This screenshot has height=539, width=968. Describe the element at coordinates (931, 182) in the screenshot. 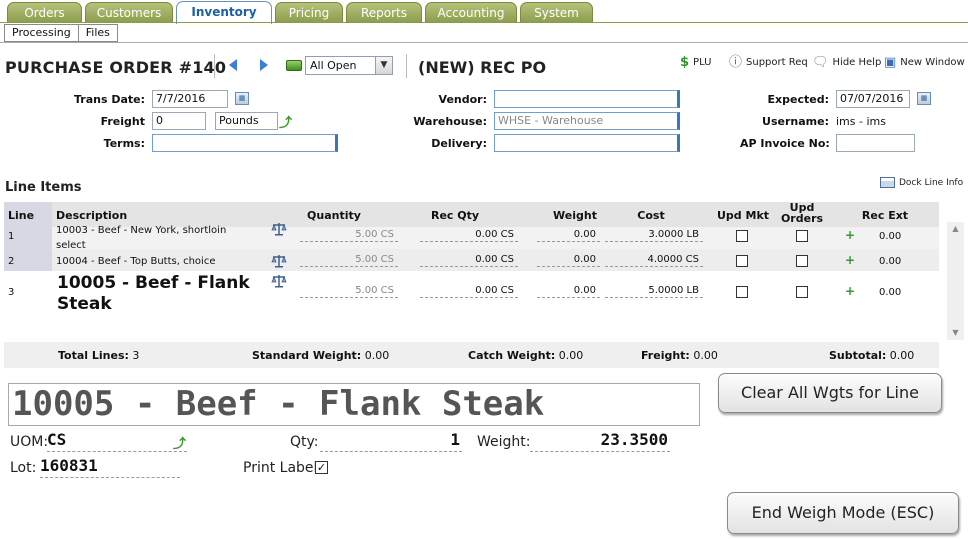

I see `dock-line-info-label: Dock Line Info` at that location.